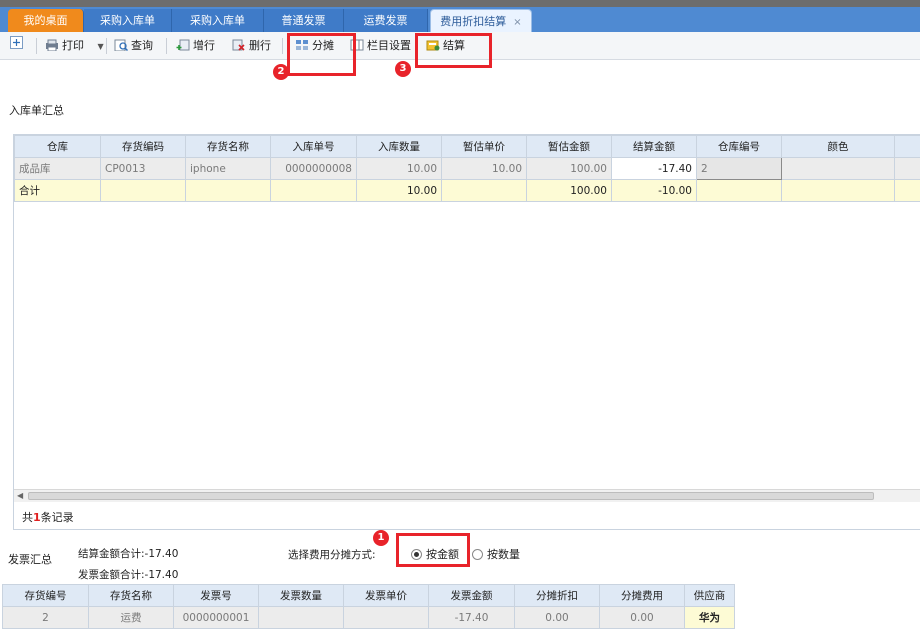 This screenshot has width=920, height=633. Describe the element at coordinates (389, 45) in the screenshot. I see `column-settings-label: 栏目设置` at that location.